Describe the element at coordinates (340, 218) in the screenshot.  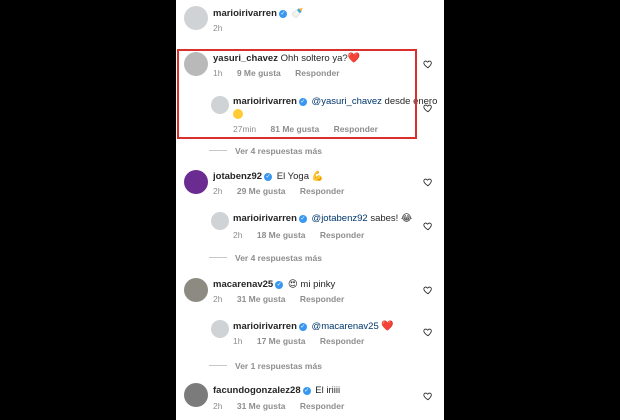
I see `mention-link: @jotabenz92` at that location.